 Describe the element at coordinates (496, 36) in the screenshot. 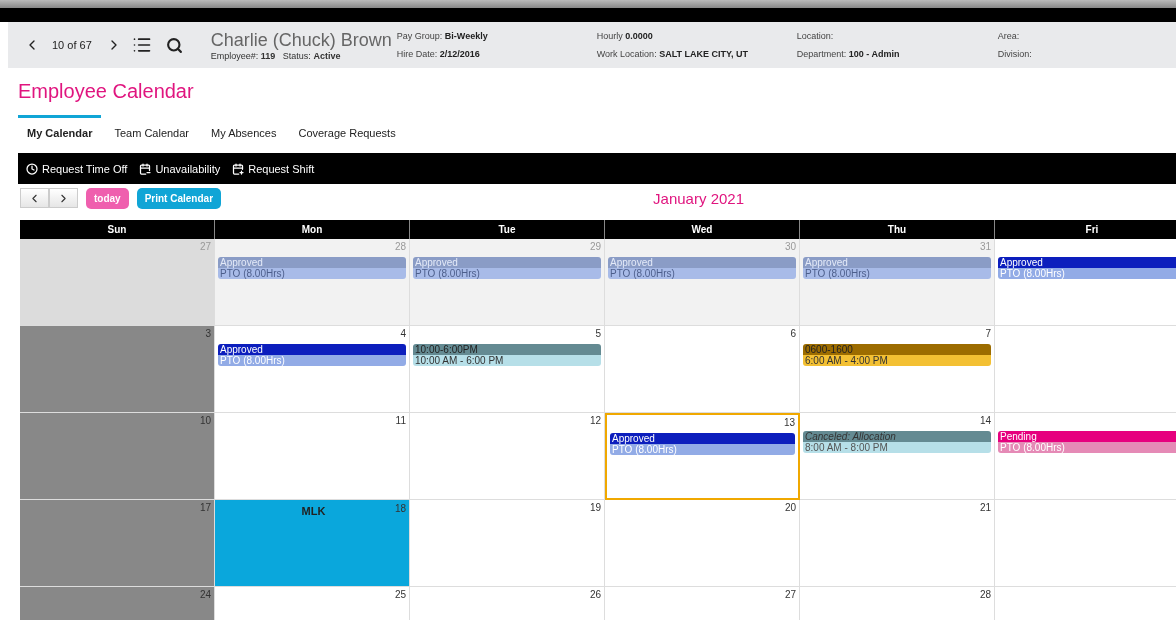

I see `info-field: Pay Group: Bi-Weekly` at that location.